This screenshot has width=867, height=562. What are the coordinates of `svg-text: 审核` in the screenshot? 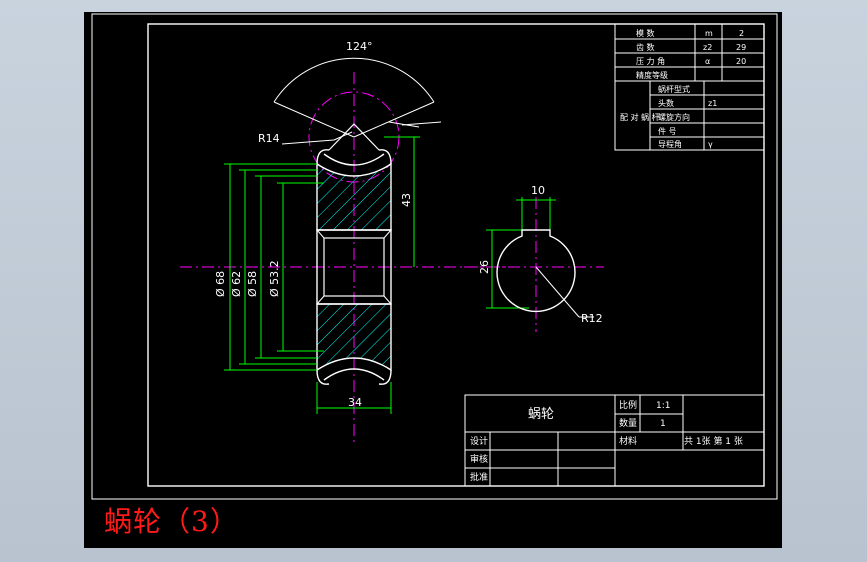 It's located at (479, 459).